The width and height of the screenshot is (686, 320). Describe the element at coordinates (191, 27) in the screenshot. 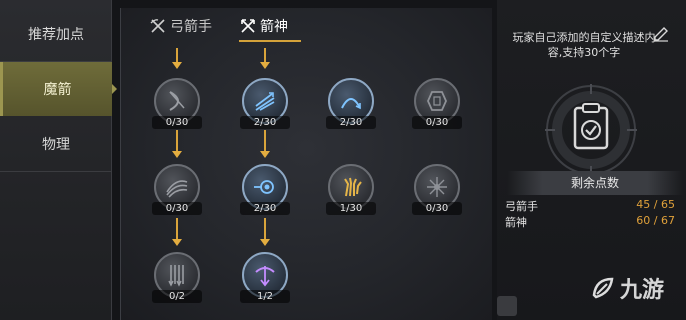

I see `tab-label: 弓箭手` at that location.